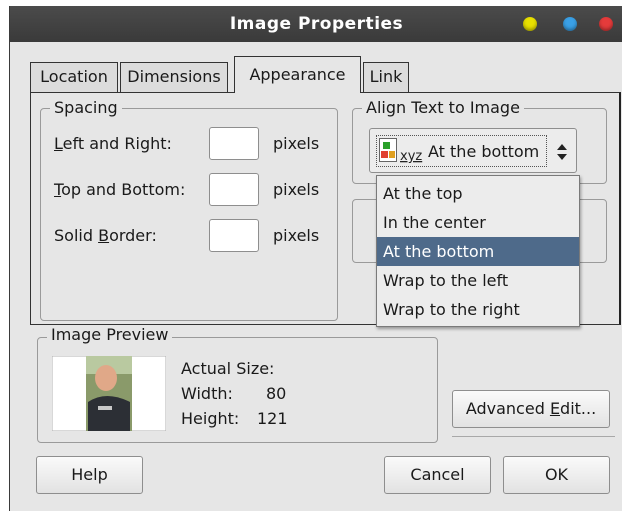 Image resolution: width=622 pixels, height=511 pixels. Describe the element at coordinates (478, 309) in the screenshot. I see `menu-item-wrap-right: Wrap to the right` at that location.